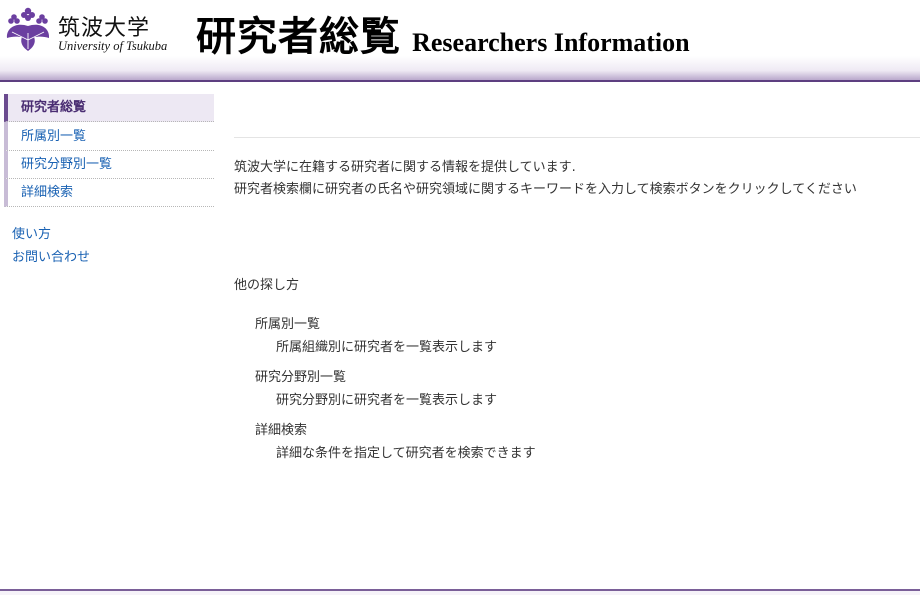 This screenshot has height=595, width=920. I want to click on method-term-advanced-search: 詳細検索, so click(281, 430).